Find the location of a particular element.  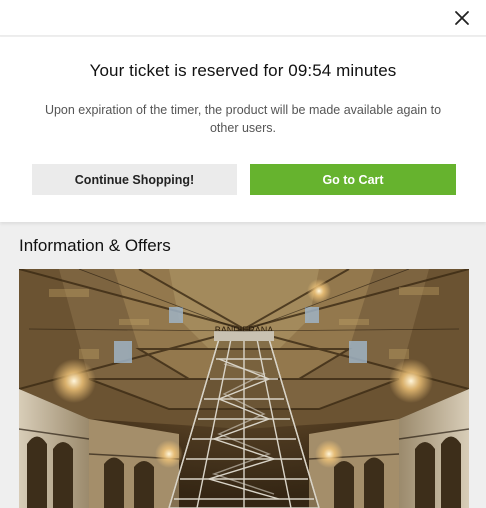

close-button is located at coordinates (462, 18).